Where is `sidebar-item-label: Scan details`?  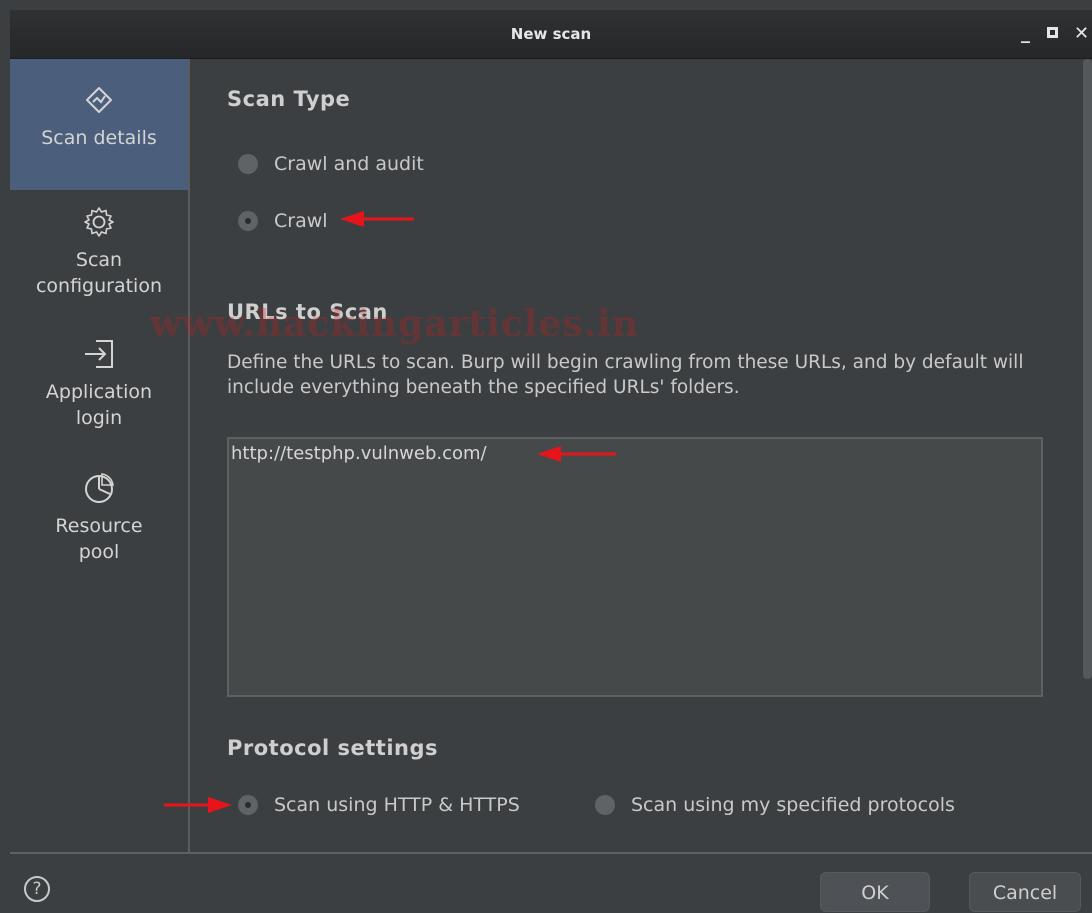 sidebar-item-label: Scan details is located at coordinates (99, 138).